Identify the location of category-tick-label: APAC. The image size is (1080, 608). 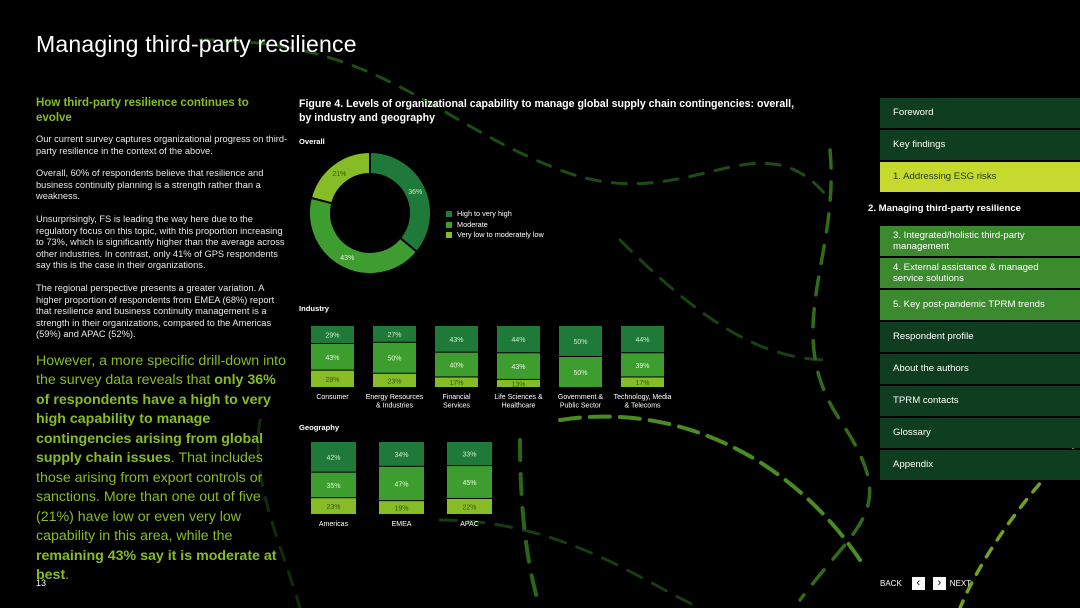
(469, 524).